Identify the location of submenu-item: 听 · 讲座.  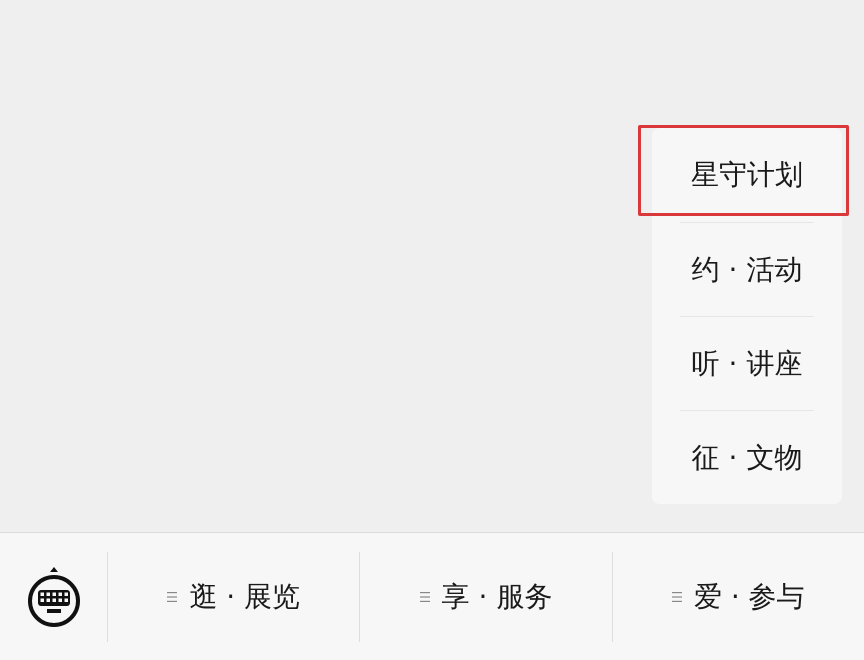
(747, 363).